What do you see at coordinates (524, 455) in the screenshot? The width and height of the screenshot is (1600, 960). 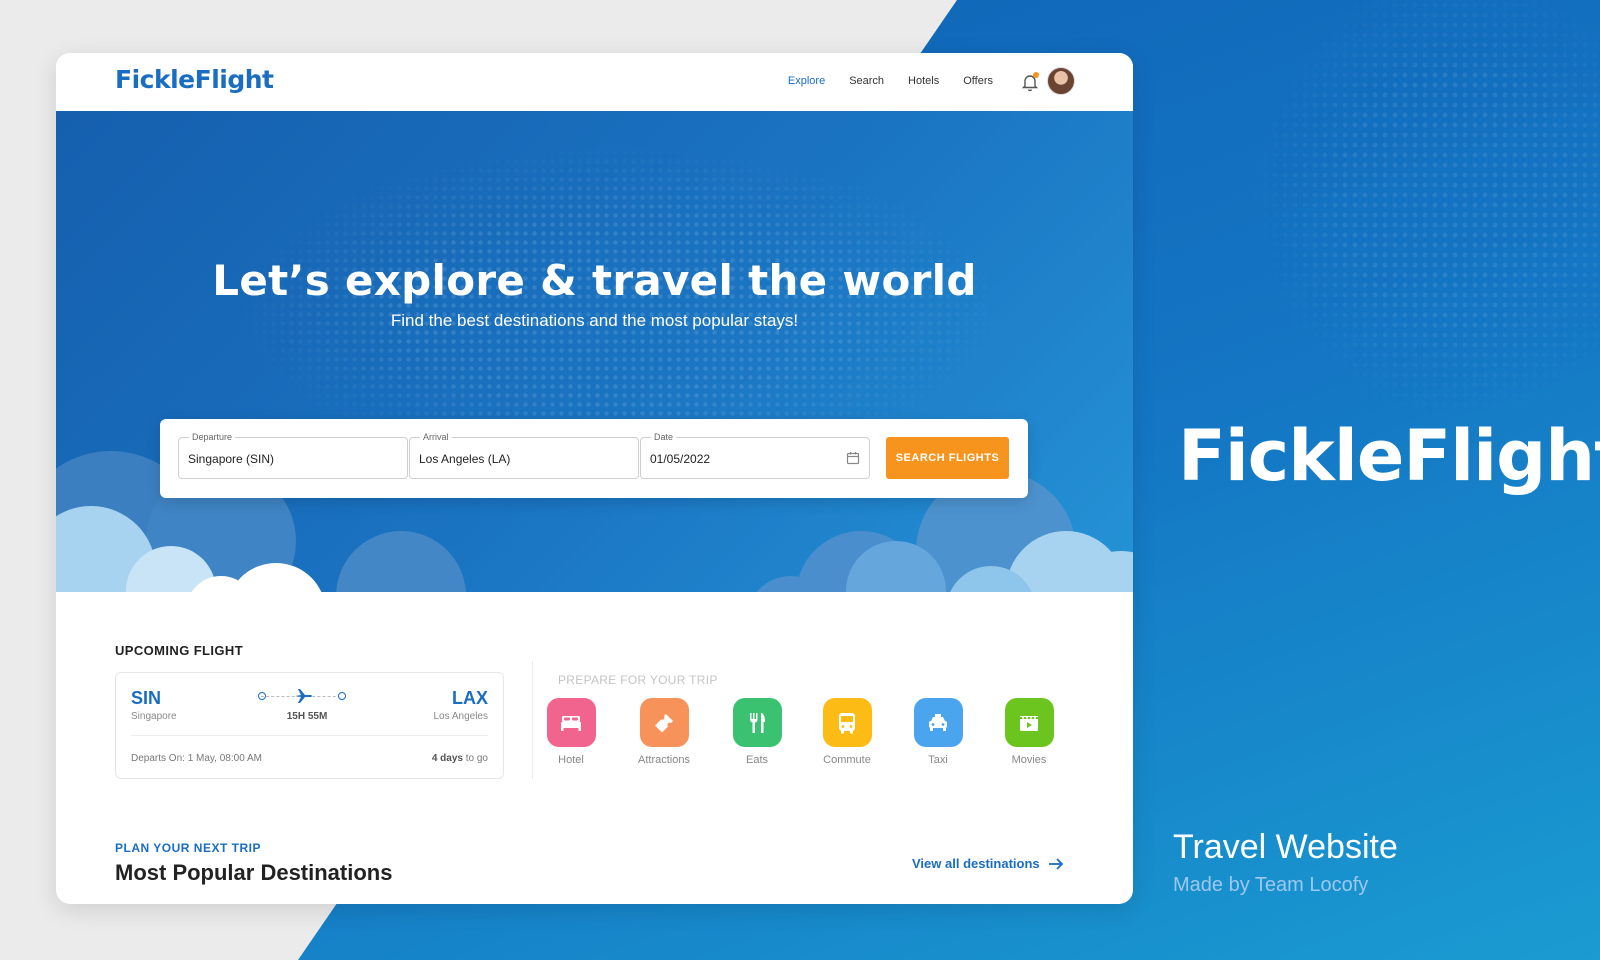 I see `arrival-field: Arrival Los Angeles (LA)` at bounding box center [524, 455].